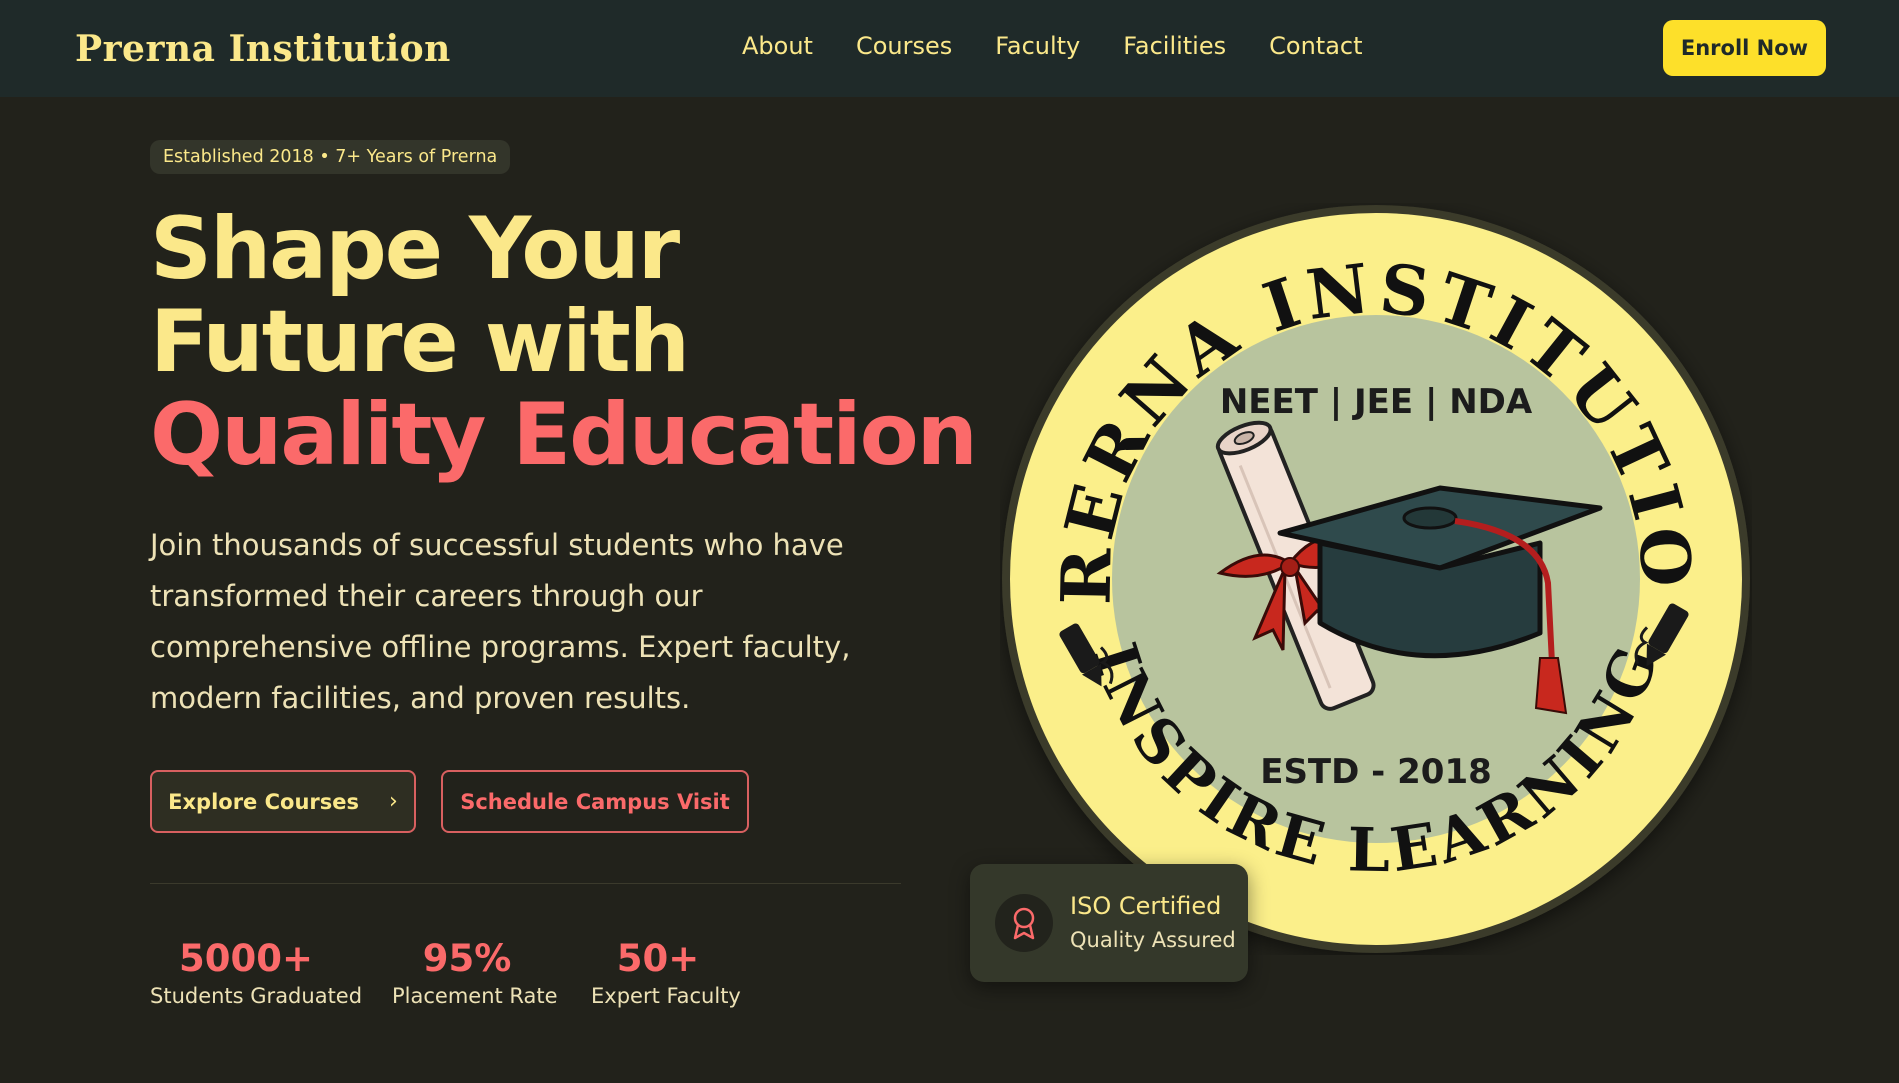  What do you see at coordinates (330, 157) in the screenshot?
I see `established-badge: Established 2018 • 7+ Years of Prerna` at bounding box center [330, 157].